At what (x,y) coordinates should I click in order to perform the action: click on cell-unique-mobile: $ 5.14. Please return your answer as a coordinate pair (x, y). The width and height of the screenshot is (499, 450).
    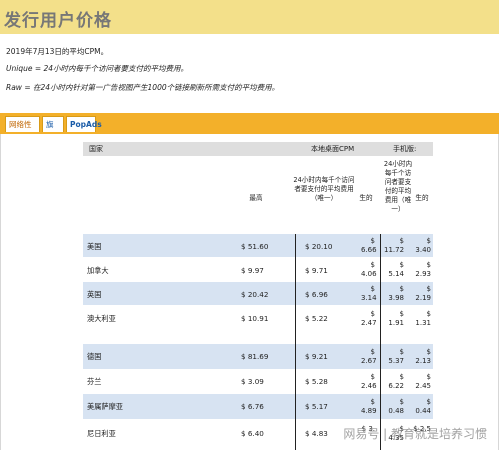
    Looking at the image, I should click on (396, 269).